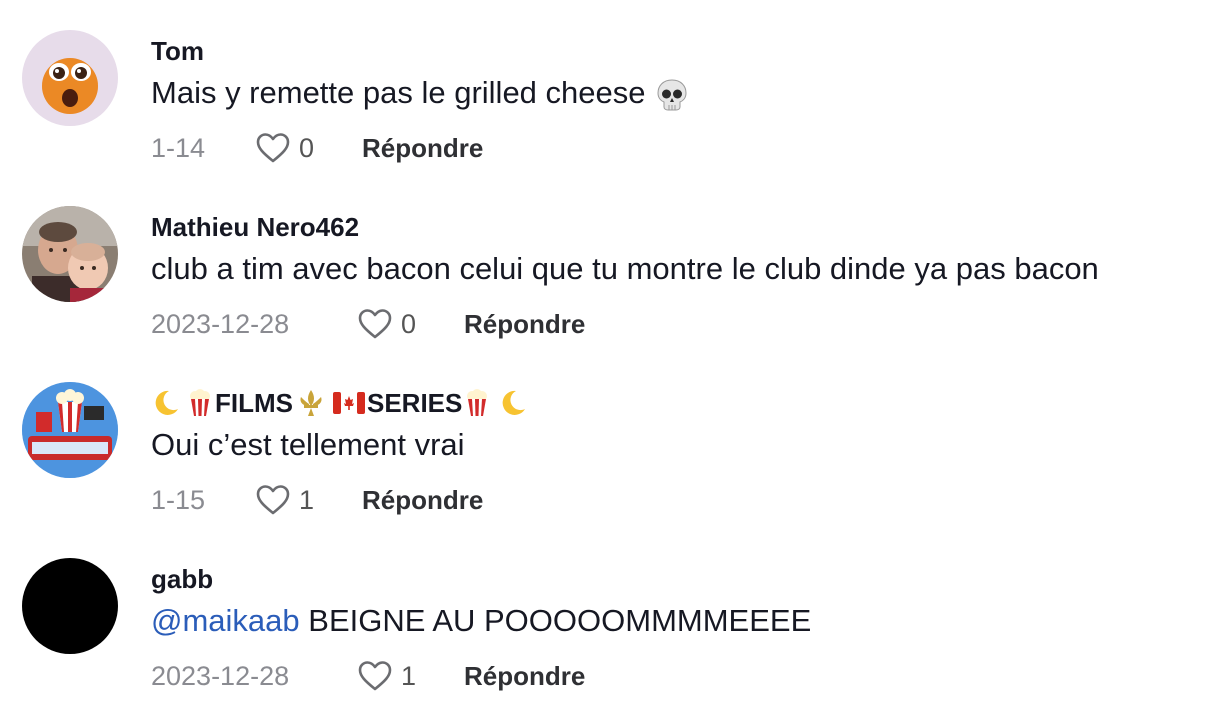  I want to click on comment-date: 1-14, so click(178, 147).